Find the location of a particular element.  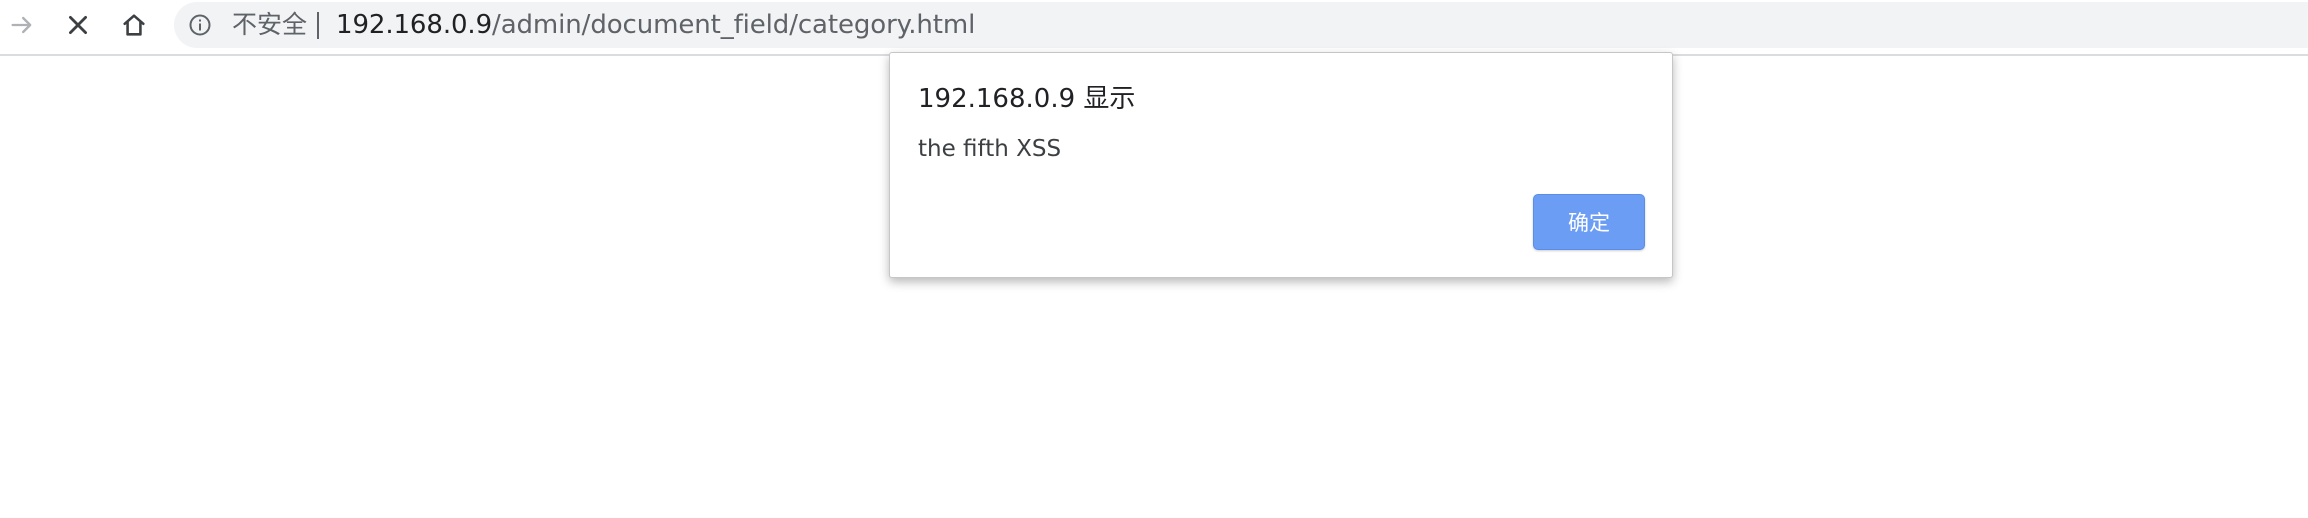

address-separator is located at coordinates (318, 25).